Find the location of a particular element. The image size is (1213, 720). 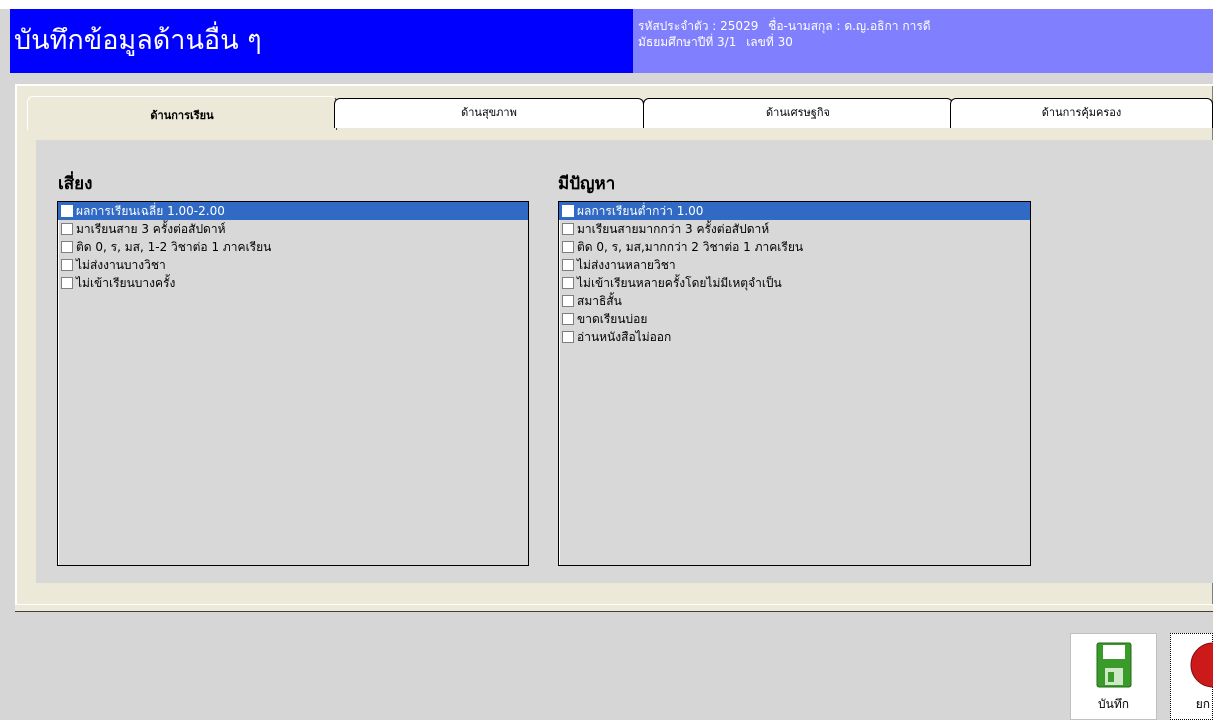

student-number: เลขที่ 30 is located at coordinates (769, 42).